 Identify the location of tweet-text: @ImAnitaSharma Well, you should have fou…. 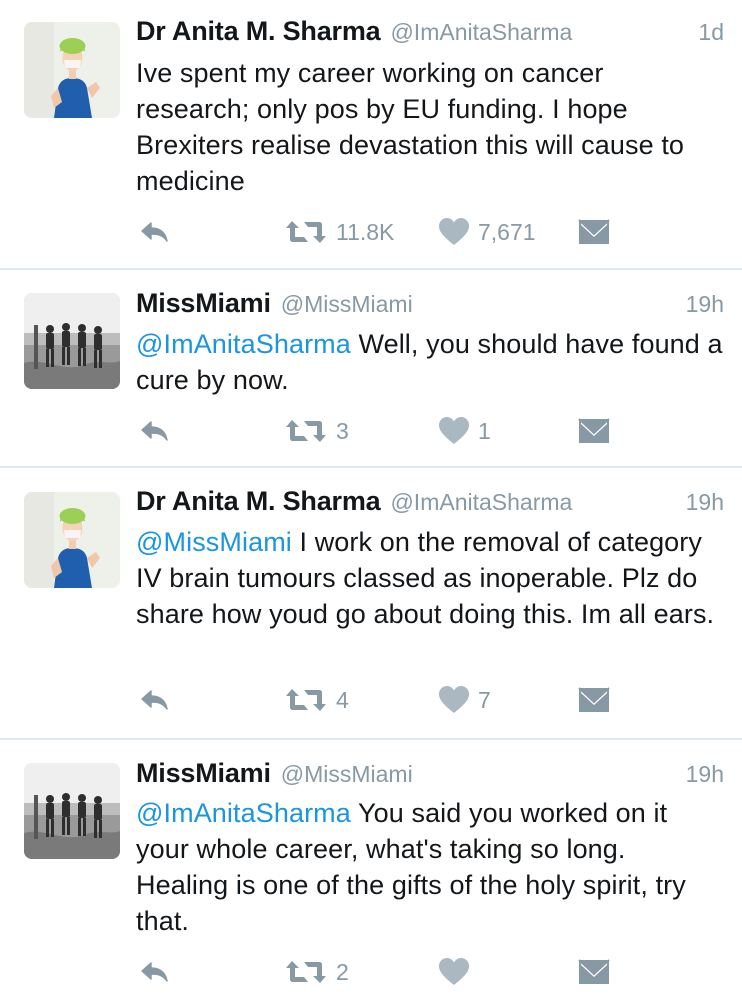
(430, 362).